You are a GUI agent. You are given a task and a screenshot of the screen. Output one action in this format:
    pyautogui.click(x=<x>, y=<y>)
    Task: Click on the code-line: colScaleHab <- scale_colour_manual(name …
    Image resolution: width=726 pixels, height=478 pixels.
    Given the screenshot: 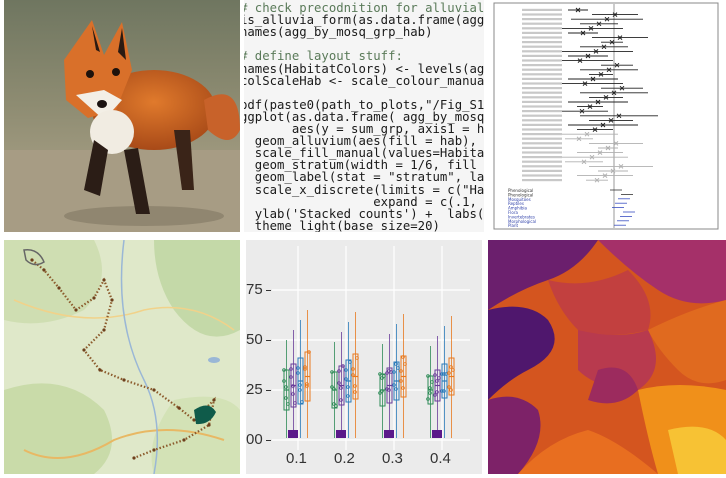 What is the action you would take?
    pyautogui.click(x=364, y=80)
    